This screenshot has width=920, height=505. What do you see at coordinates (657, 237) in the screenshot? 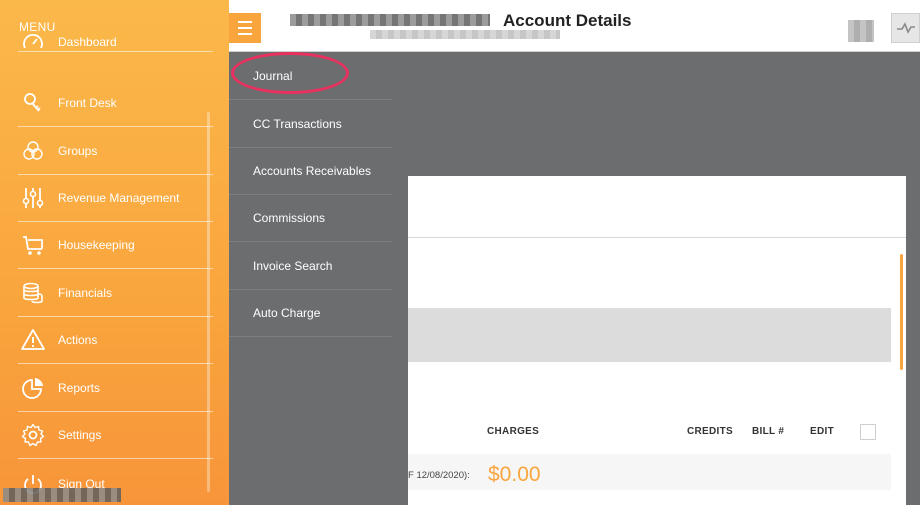
I see `panel-divider` at bounding box center [657, 237].